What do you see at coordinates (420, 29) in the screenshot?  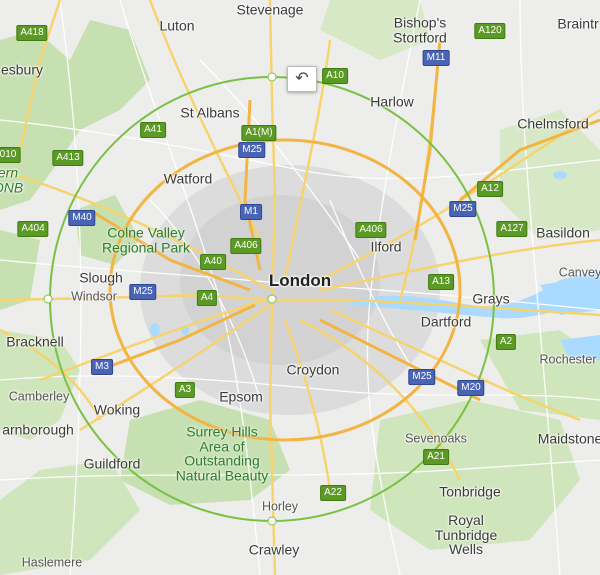 I see `place-bishops-stortford: Bishop's Stortford` at bounding box center [420, 29].